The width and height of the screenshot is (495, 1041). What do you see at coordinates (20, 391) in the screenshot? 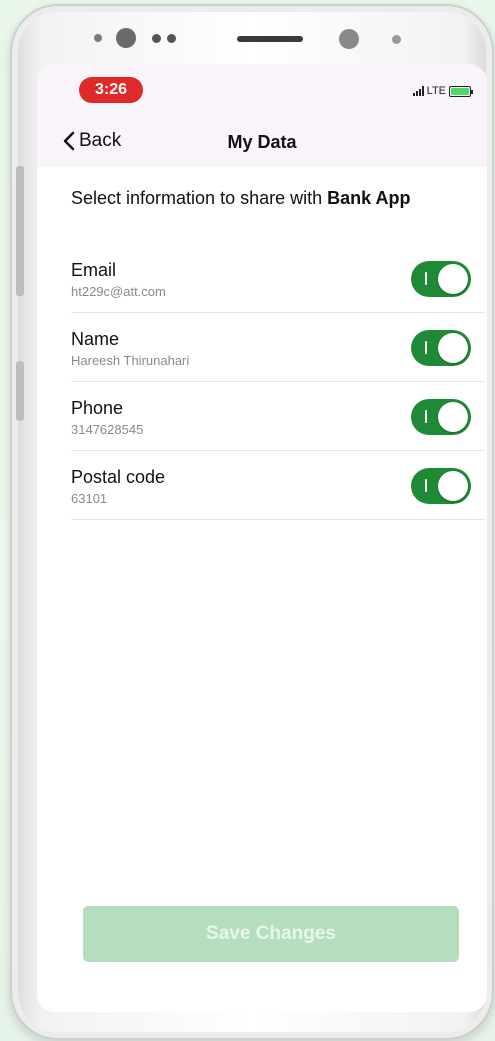
I see `power-button` at bounding box center [20, 391].